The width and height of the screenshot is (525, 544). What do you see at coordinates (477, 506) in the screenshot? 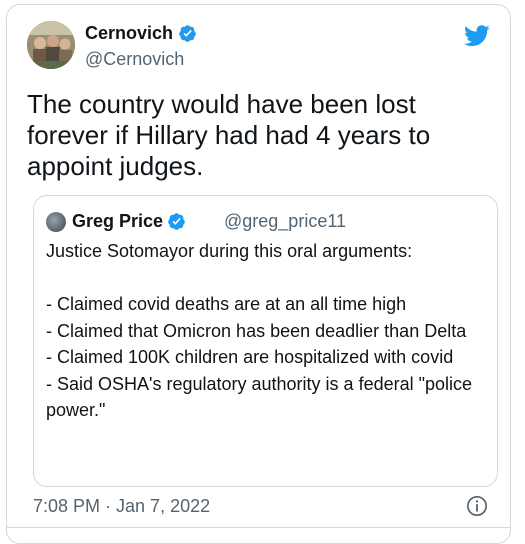
I see `info-icon` at bounding box center [477, 506].